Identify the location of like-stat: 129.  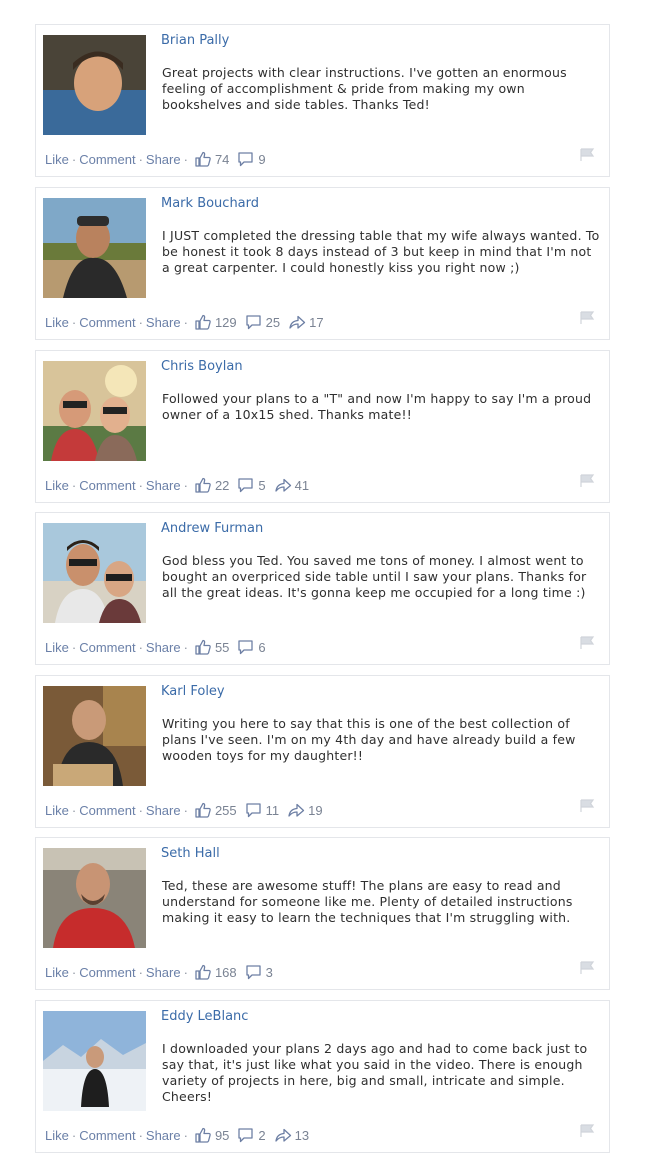
(218, 322).